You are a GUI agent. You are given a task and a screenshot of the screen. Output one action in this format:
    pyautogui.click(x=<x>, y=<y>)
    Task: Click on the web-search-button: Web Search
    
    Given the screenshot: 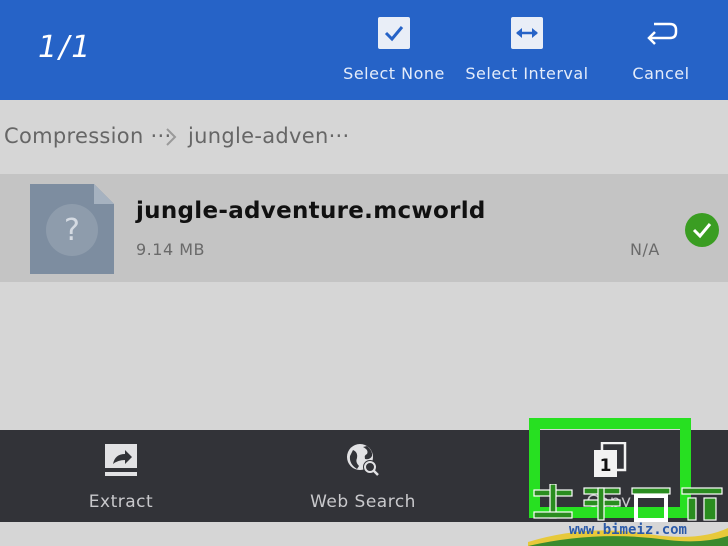 What is the action you would take?
    pyautogui.click(x=363, y=476)
    